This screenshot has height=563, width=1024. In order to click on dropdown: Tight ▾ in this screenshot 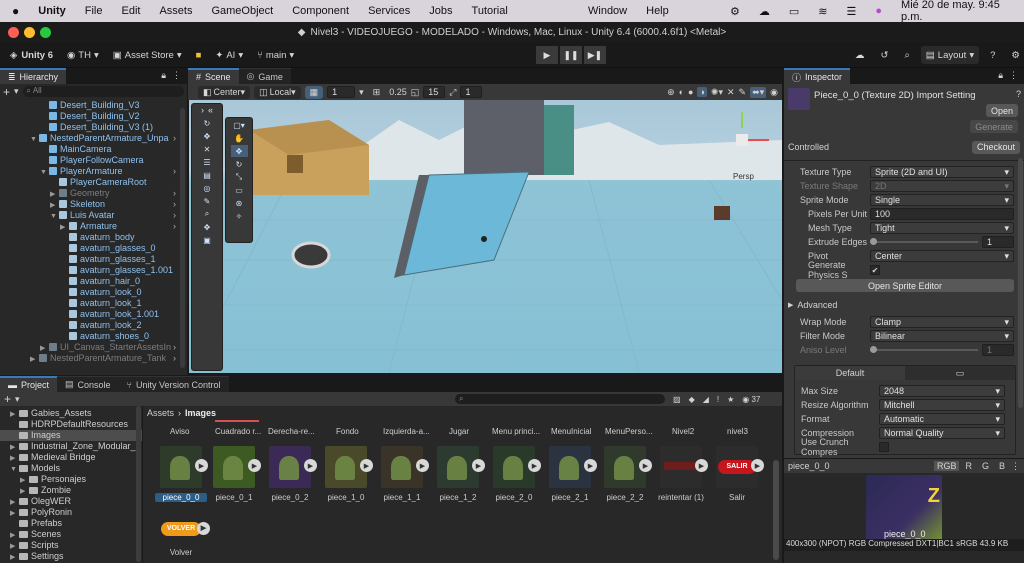, I will do `click(942, 228)`.